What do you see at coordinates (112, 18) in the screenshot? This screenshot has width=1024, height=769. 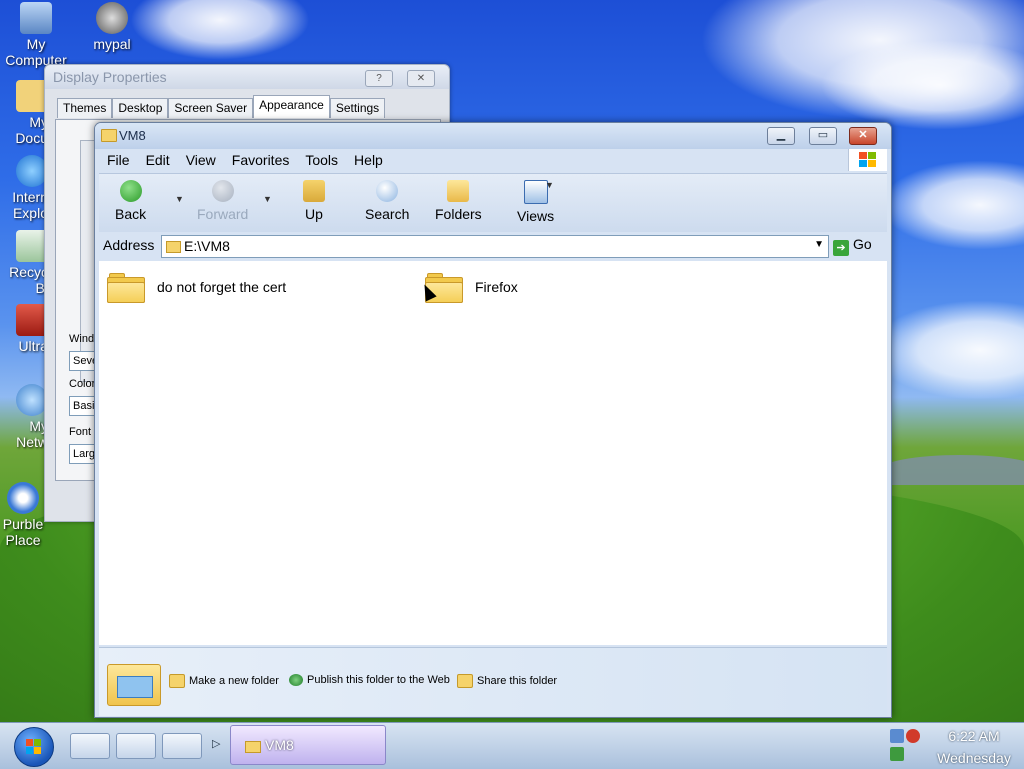 I see `mypal-icon` at bounding box center [112, 18].